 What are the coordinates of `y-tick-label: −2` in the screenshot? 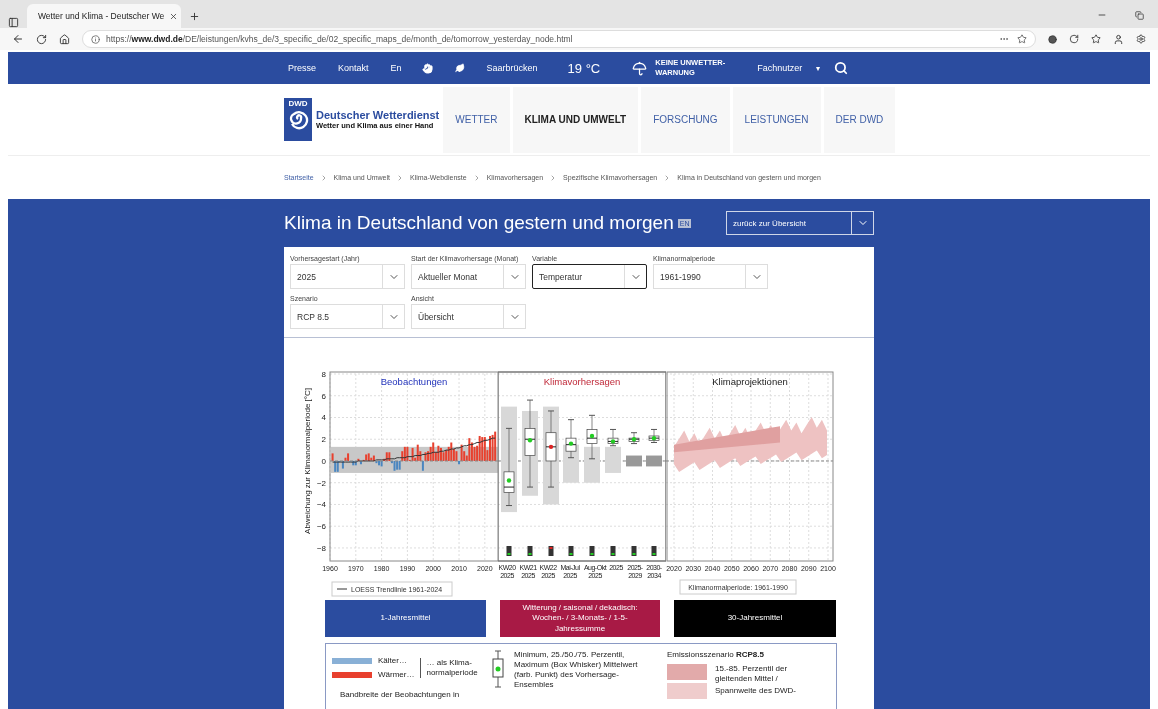 It's located at (321, 483).